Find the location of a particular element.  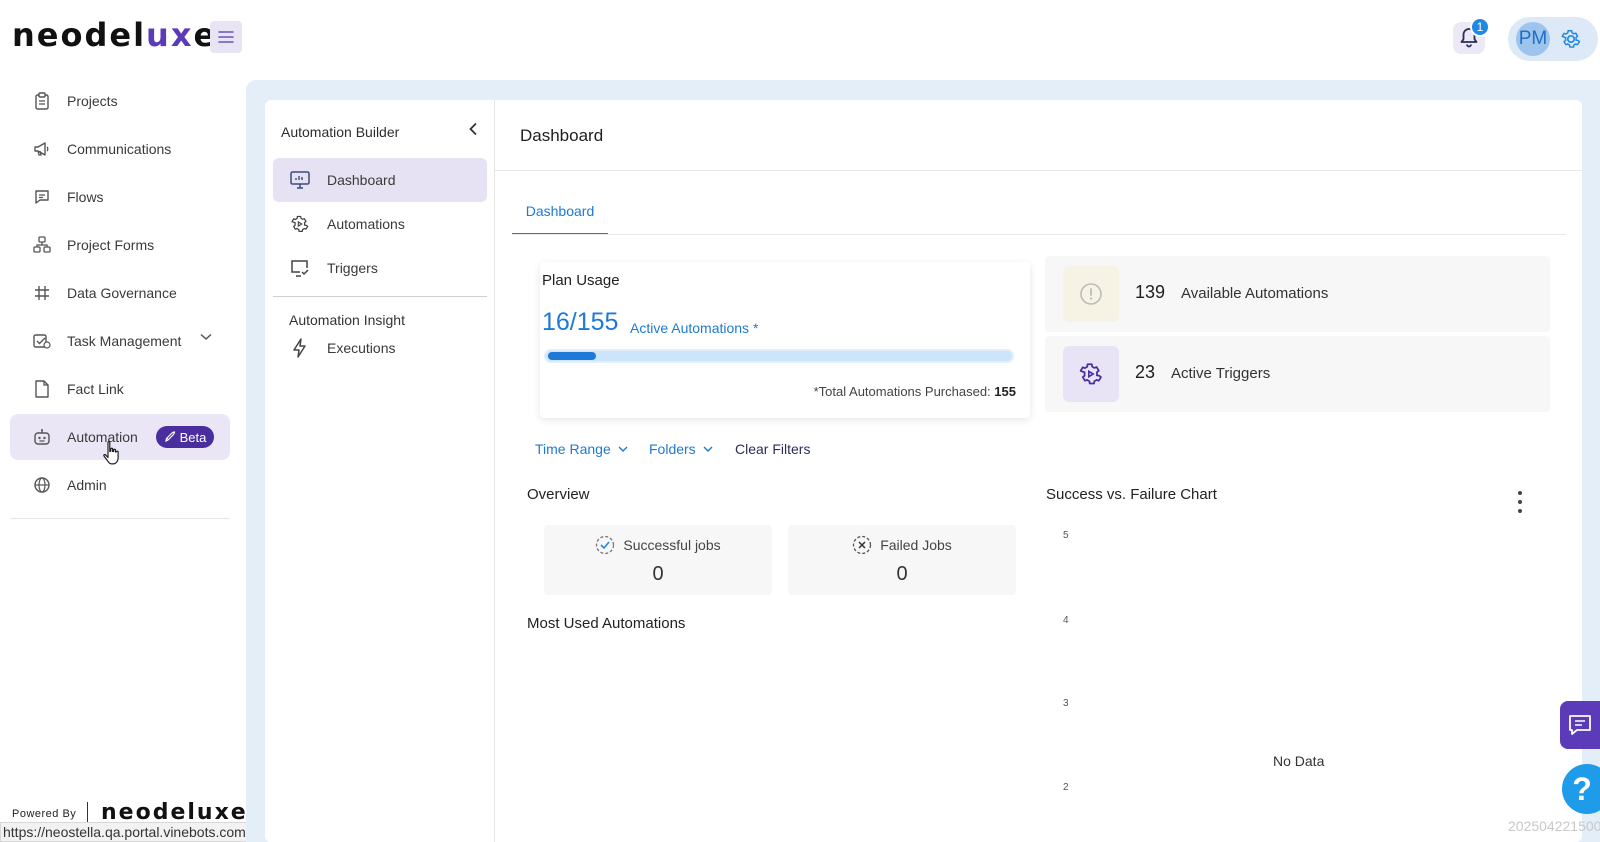

sidebar-item-label: Flows is located at coordinates (85, 197).